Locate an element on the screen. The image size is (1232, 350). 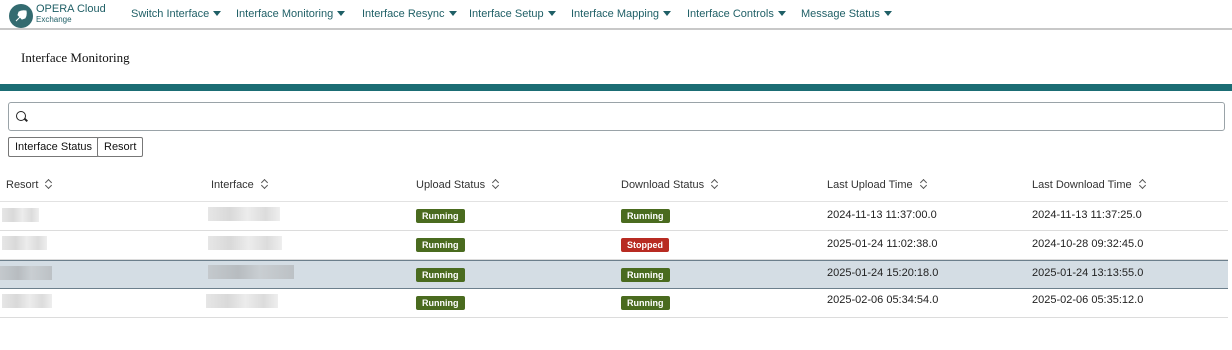
column-header-label: Interface is located at coordinates (232, 185).